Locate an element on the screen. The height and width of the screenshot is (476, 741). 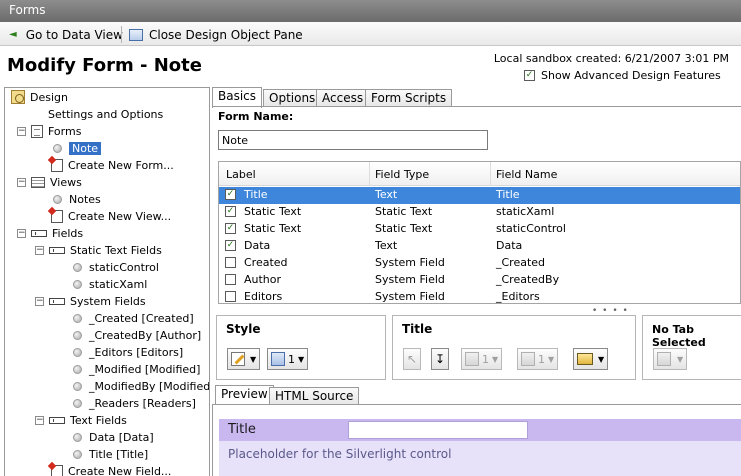
tree-node-design: Design is located at coordinates (39, 97).